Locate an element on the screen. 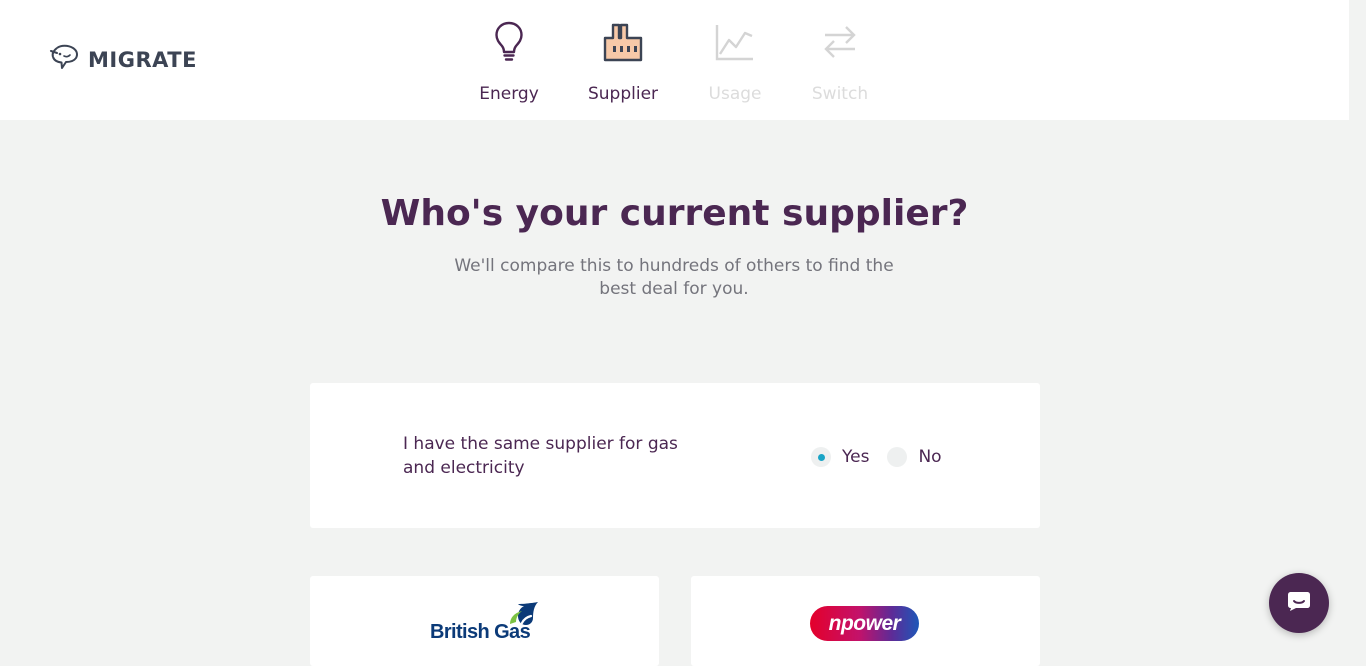  step-switch: Switch is located at coordinates (840, 62).